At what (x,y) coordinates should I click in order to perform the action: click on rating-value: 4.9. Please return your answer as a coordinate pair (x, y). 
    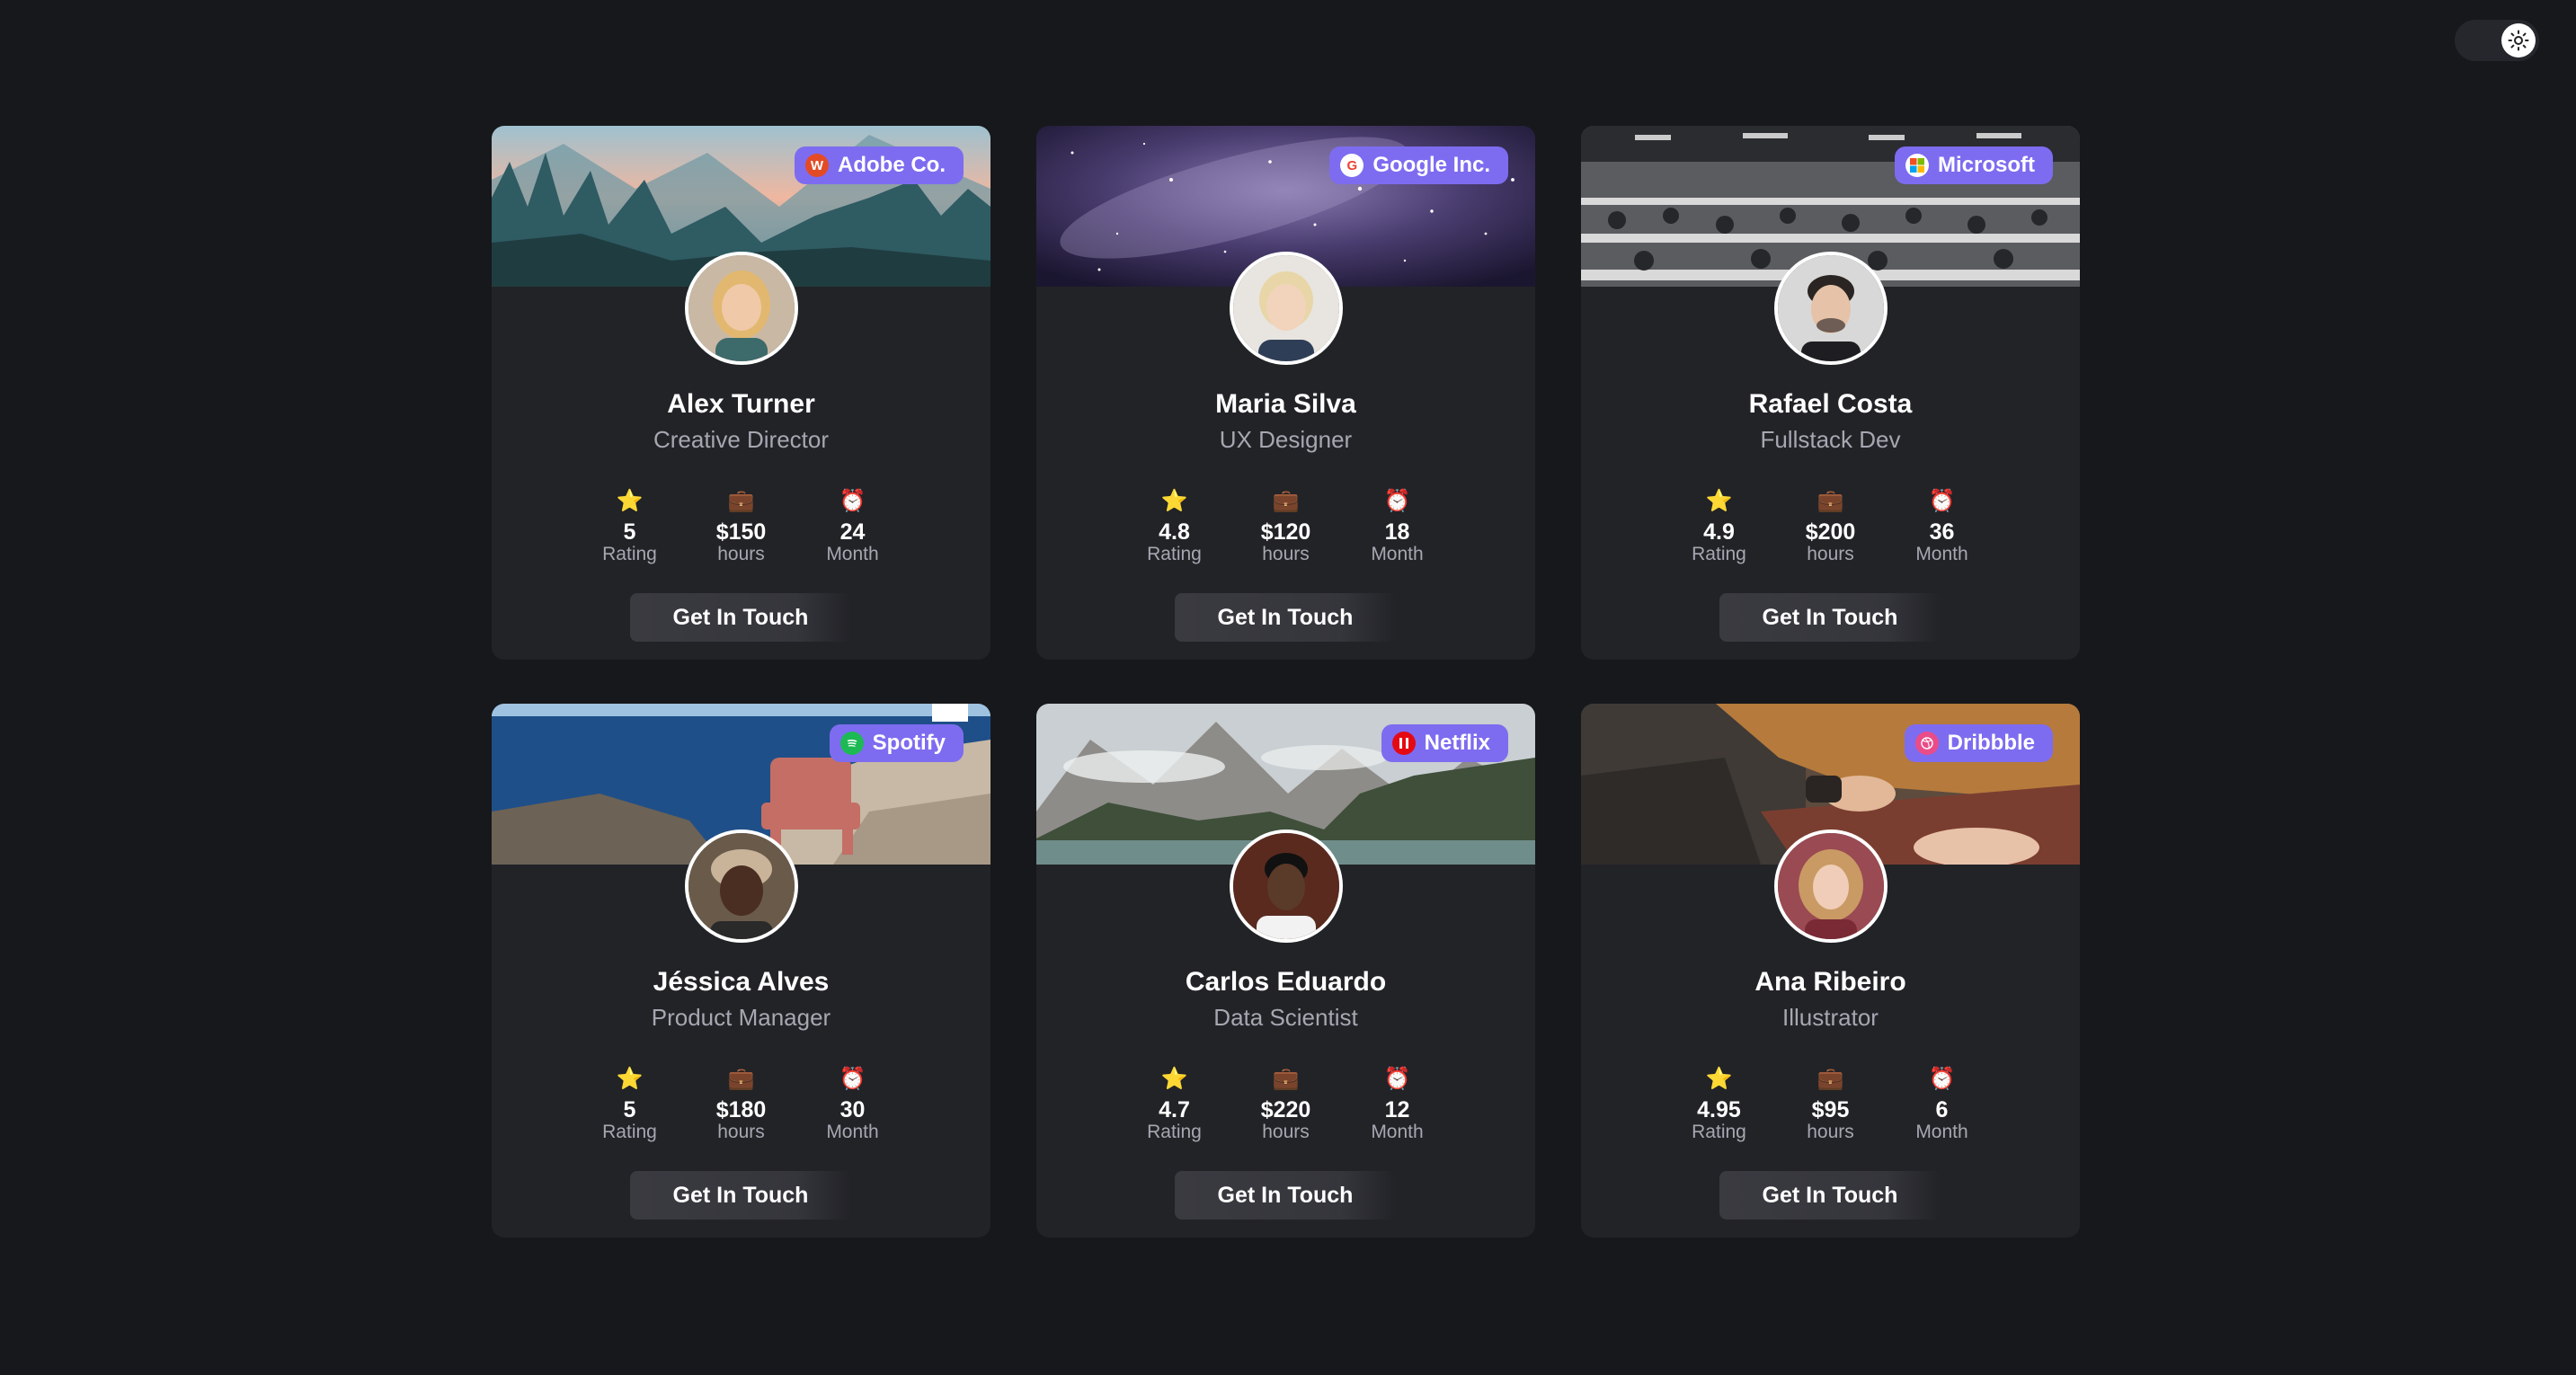
    Looking at the image, I should click on (1719, 532).